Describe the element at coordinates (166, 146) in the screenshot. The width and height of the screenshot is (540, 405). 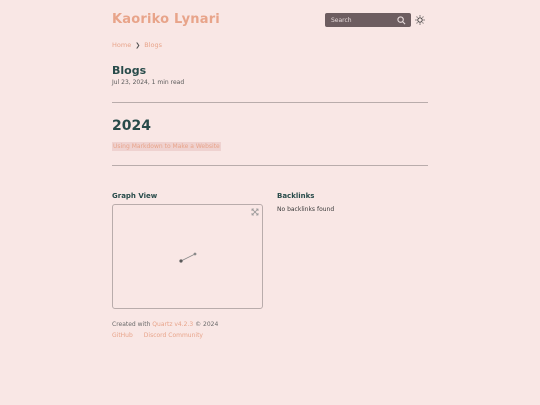
I see `post-link: Using Markdown to Make a Website` at that location.